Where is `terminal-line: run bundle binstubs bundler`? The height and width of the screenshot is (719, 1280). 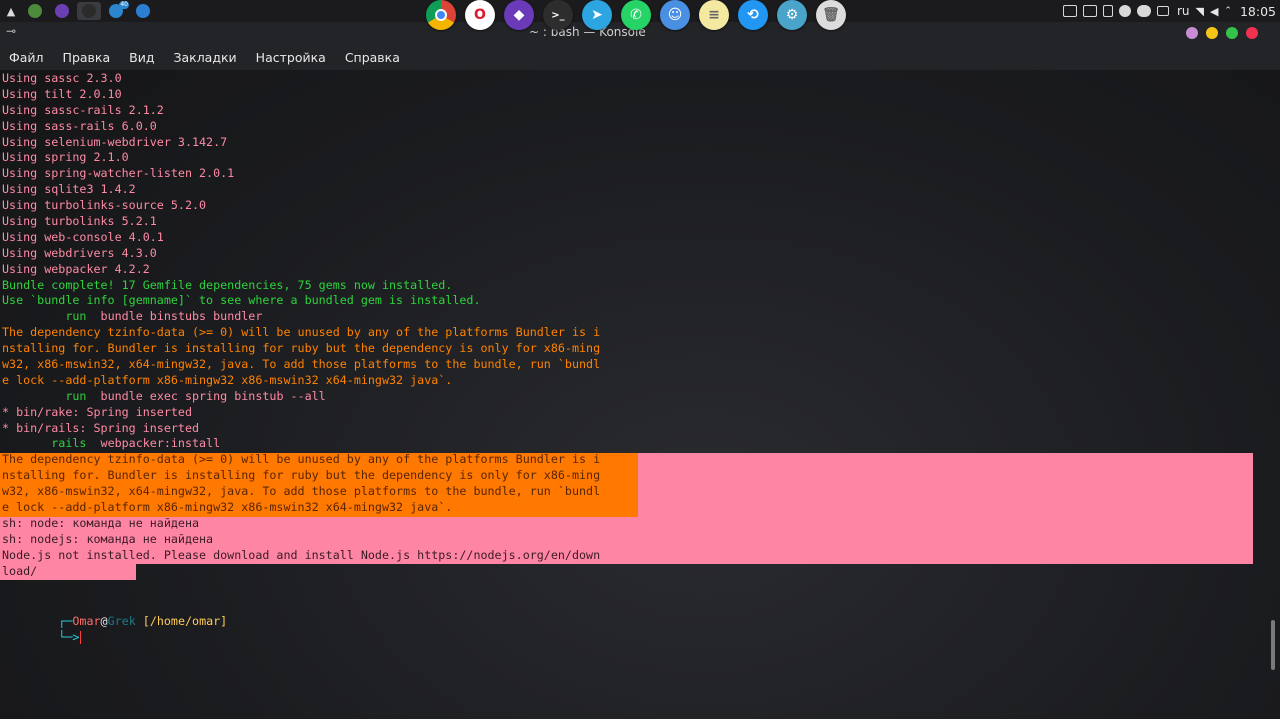
terminal-line: run bundle binstubs bundler is located at coordinates (164, 316).